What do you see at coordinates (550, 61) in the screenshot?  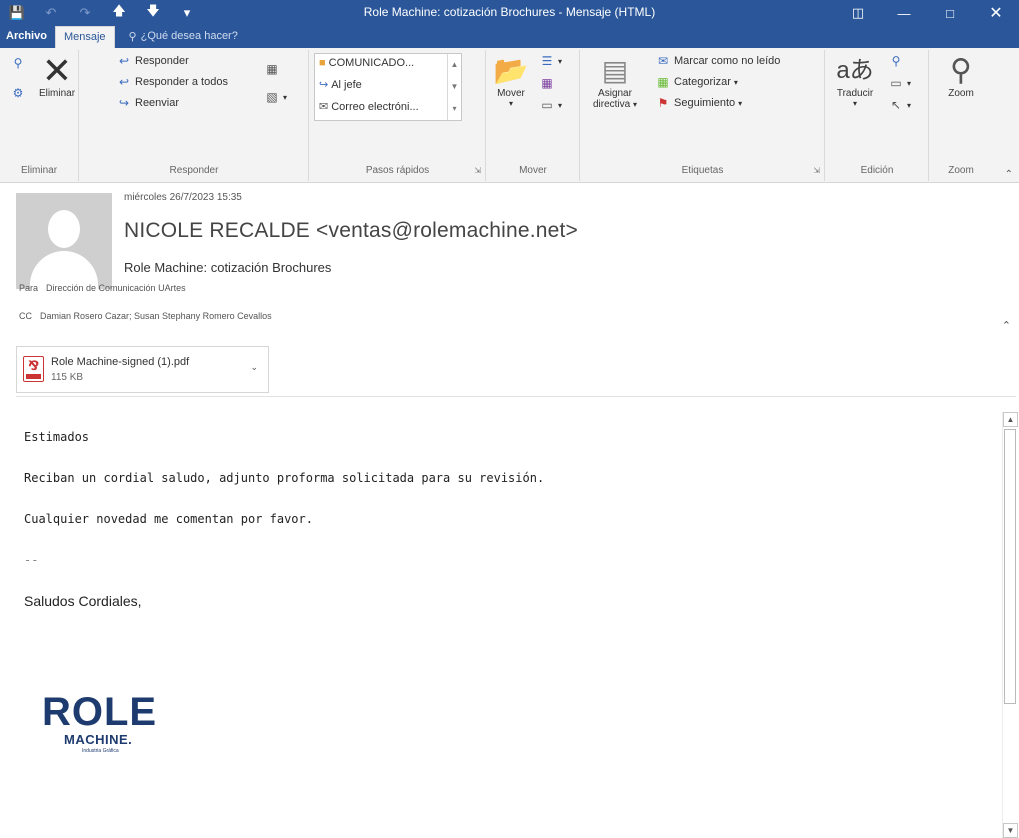 I see `rules-button: ☰ ▾` at bounding box center [550, 61].